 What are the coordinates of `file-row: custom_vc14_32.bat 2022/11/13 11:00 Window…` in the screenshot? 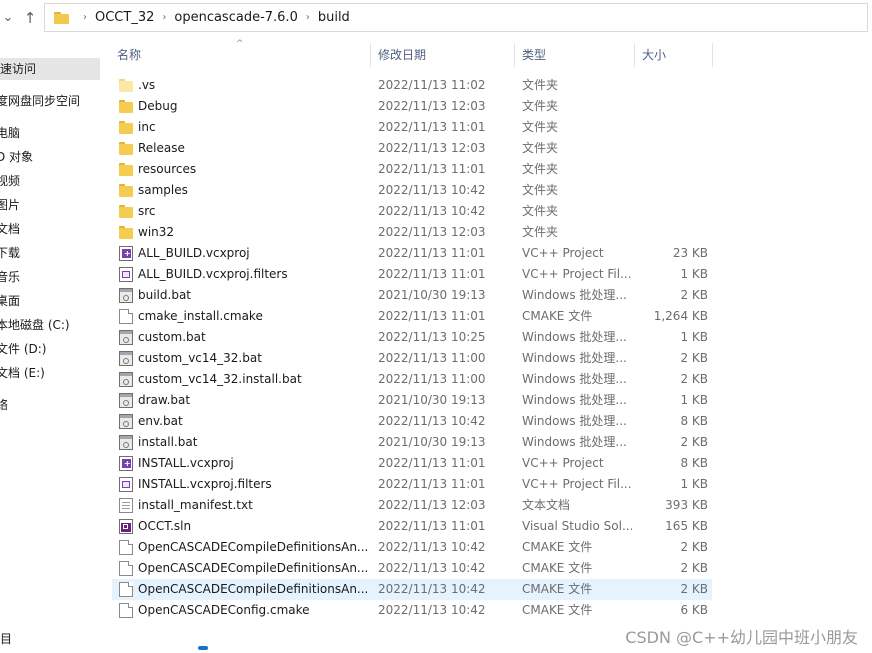 It's located at (412, 358).